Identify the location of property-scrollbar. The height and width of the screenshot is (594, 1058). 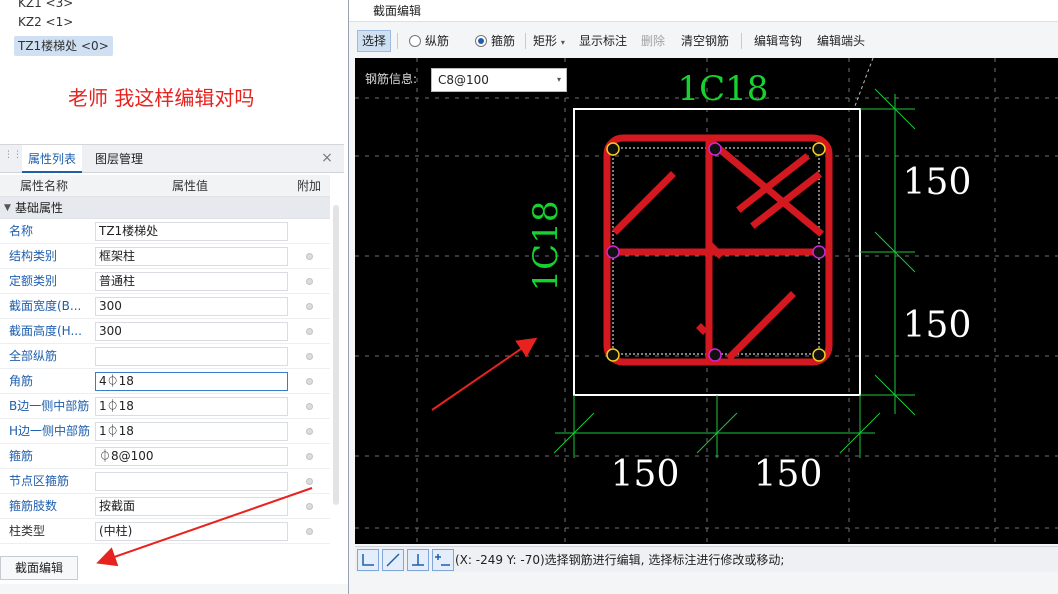
(336, 355).